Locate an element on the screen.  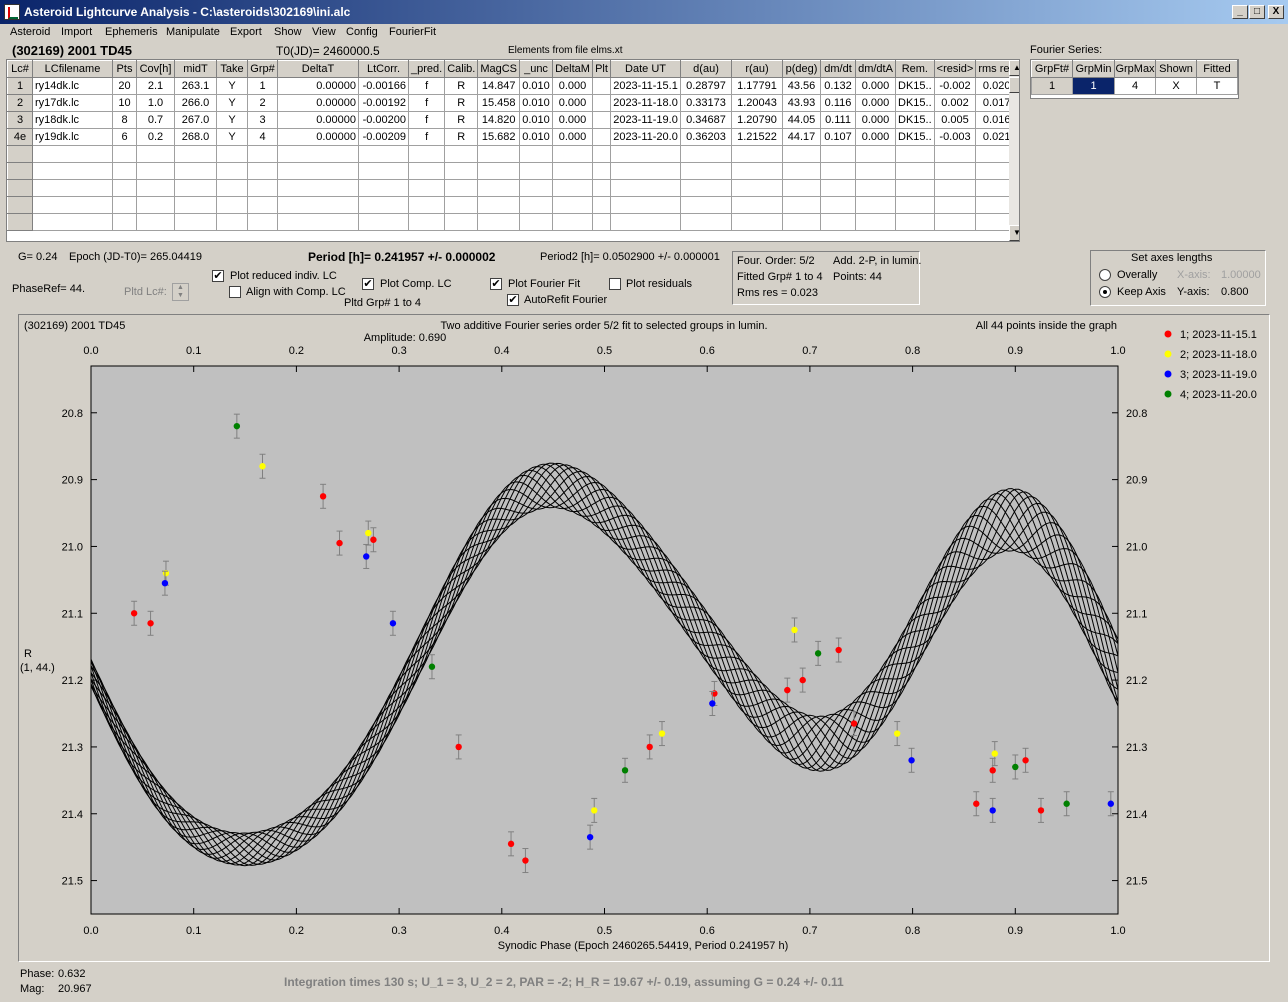
y-tick-label-left: 21.2 is located at coordinates (72, 681).